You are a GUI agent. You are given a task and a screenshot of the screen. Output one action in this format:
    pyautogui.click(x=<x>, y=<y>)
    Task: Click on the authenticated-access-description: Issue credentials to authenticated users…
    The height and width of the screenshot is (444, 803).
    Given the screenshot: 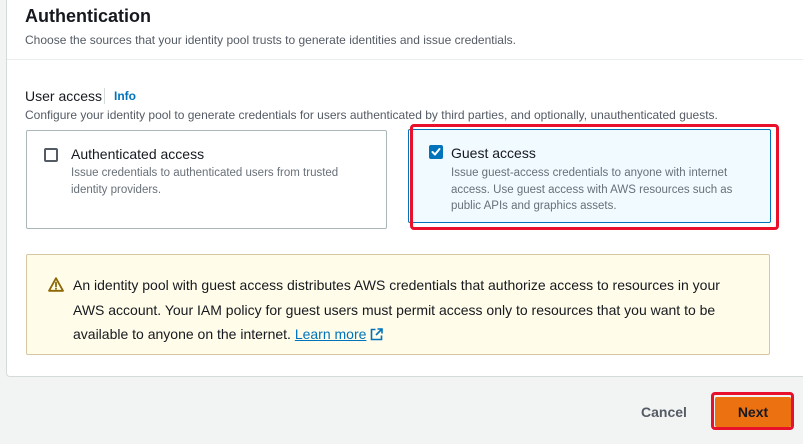 What is the action you would take?
    pyautogui.click(x=205, y=181)
    